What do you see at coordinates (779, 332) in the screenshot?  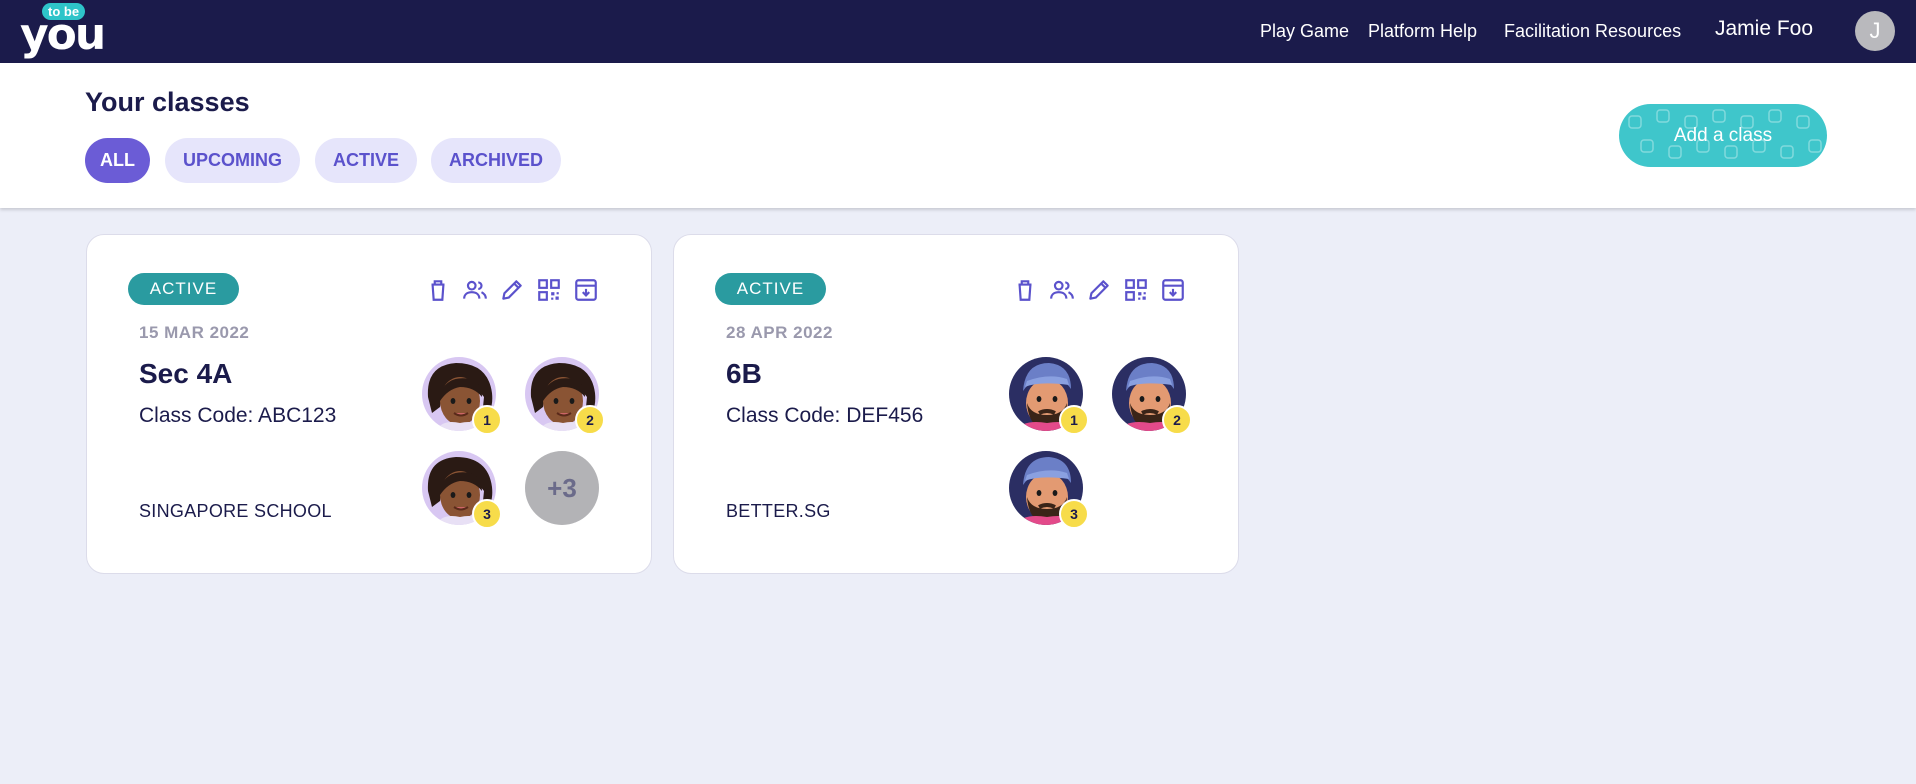 I see `class-date: 28 APR 2022` at bounding box center [779, 332].